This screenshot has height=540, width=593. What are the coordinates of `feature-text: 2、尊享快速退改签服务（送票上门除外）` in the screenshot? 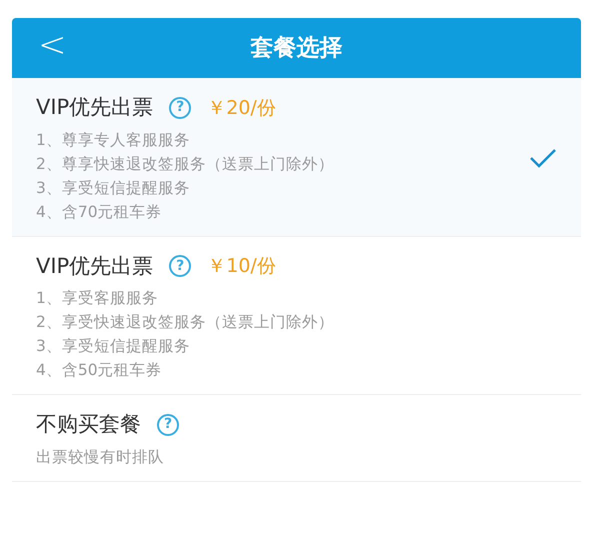 It's located at (185, 164).